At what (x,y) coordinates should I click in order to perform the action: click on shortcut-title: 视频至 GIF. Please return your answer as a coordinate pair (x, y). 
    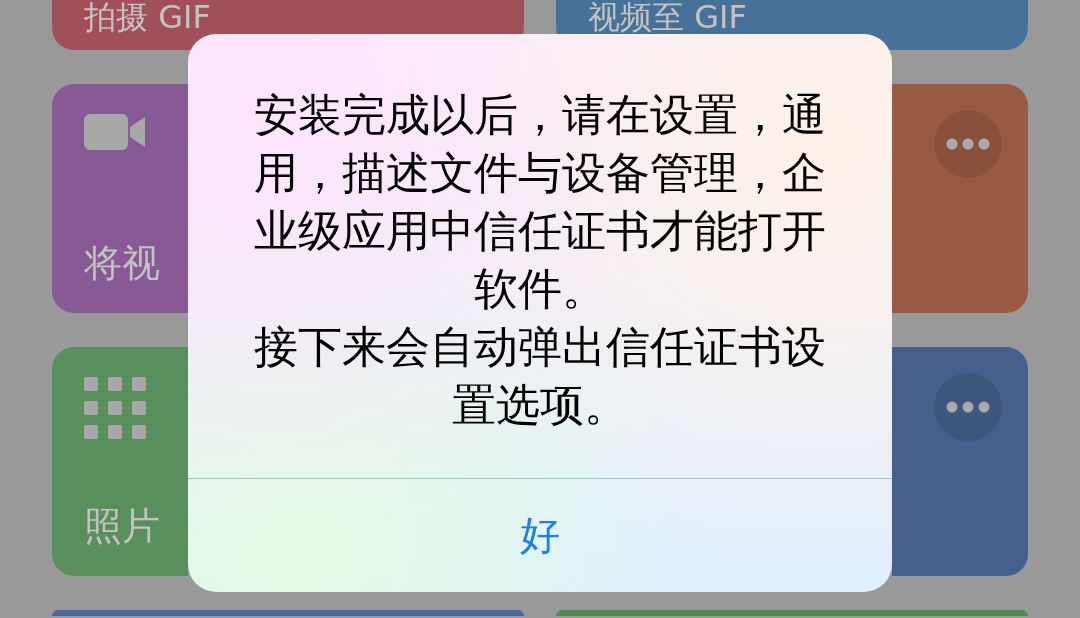
    Looking at the image, I should click on (668, 17).